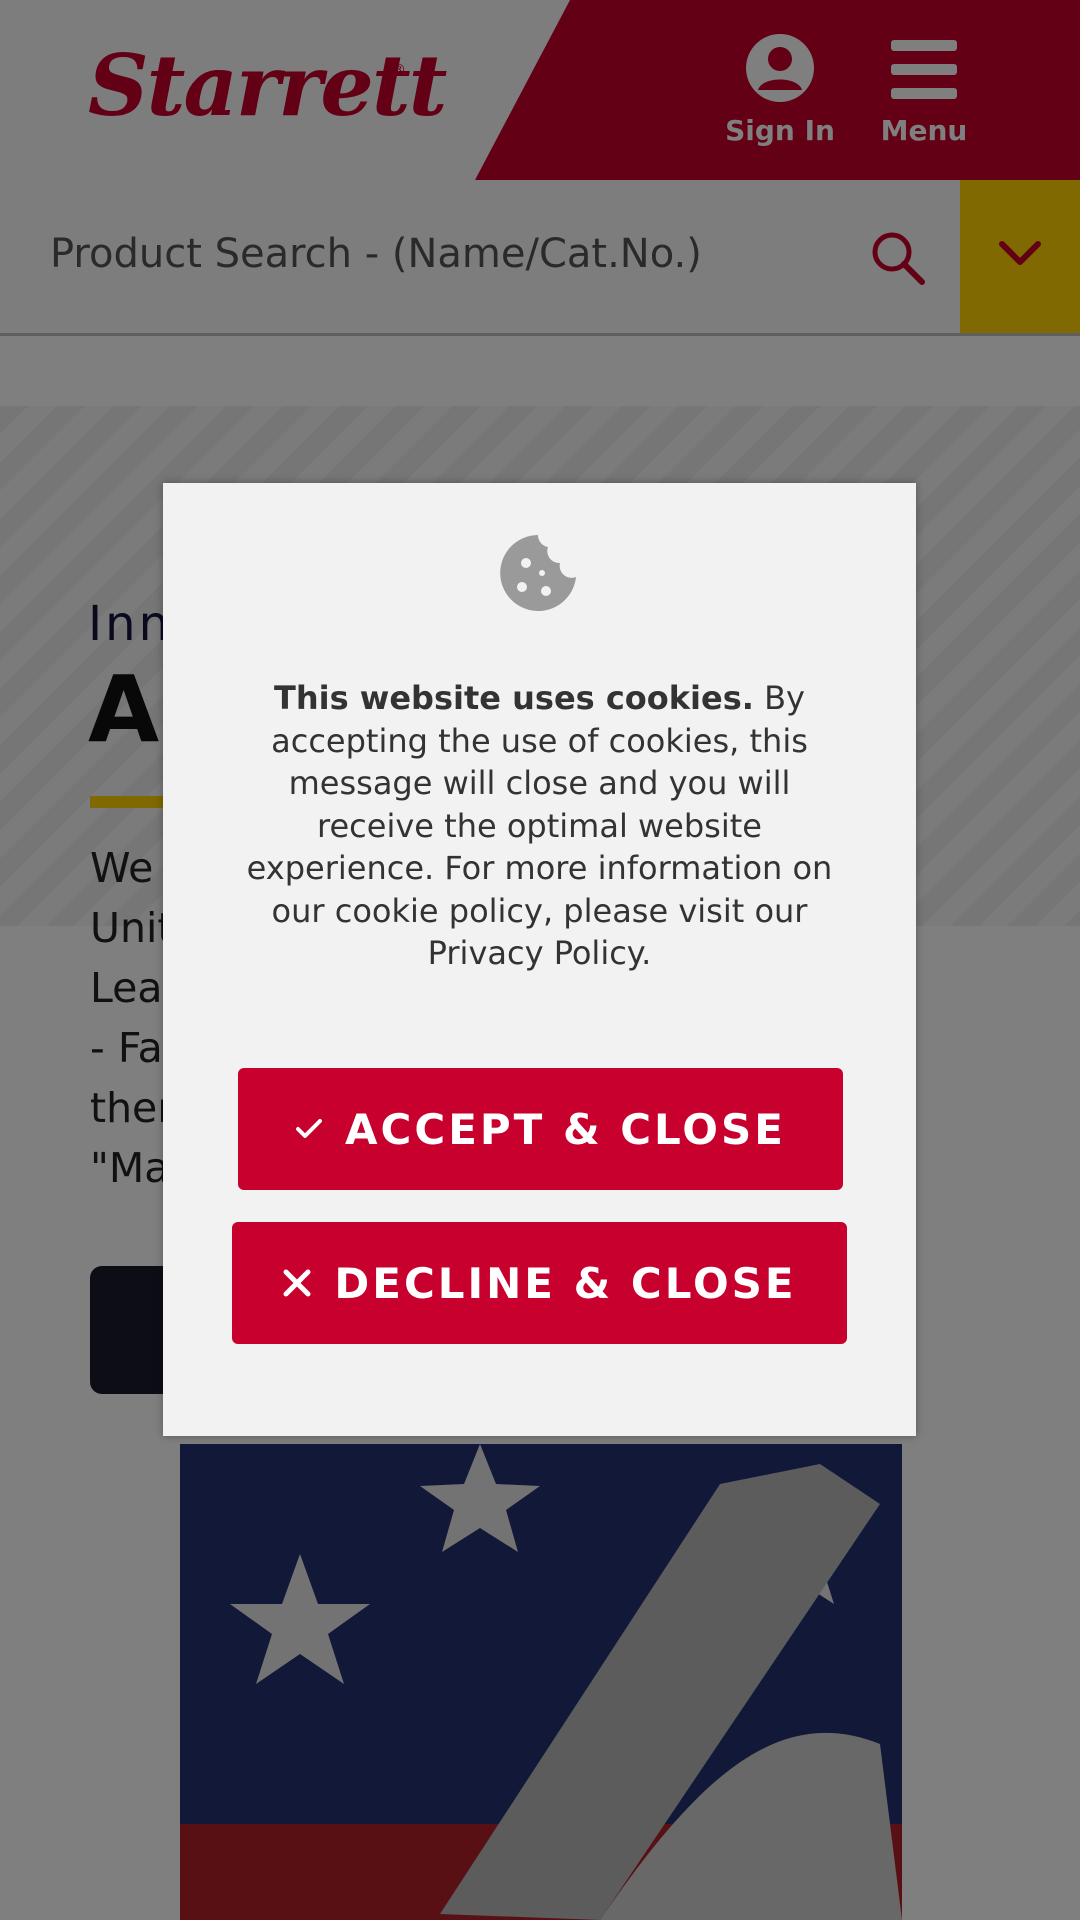 The width and height of the screenshot is (1080, 1920). What do you see at coordinates (309, 1129) in the screenshot?
I see `check-icon` at bounding box center [309, 1129].